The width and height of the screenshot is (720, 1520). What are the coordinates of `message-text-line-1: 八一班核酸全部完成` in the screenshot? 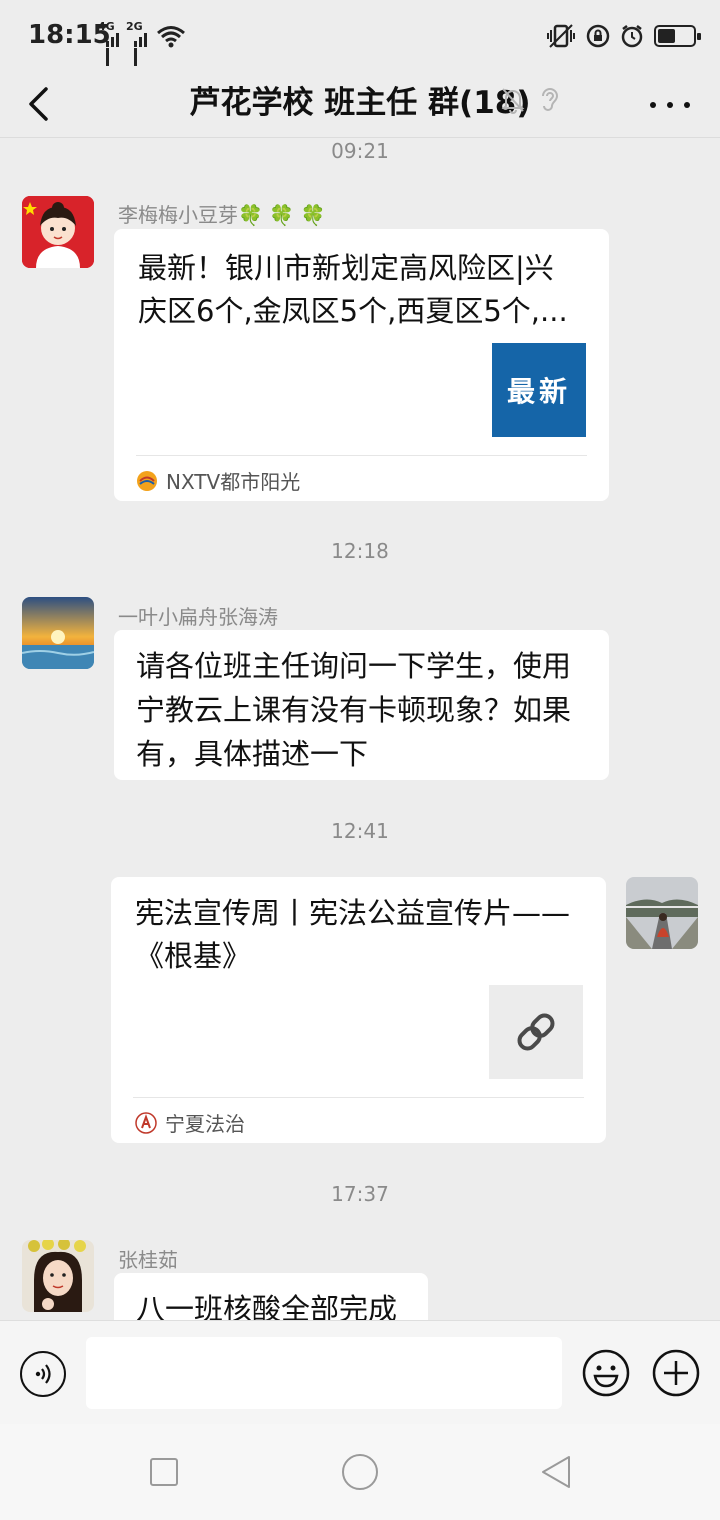 It's located at (267, 1306).